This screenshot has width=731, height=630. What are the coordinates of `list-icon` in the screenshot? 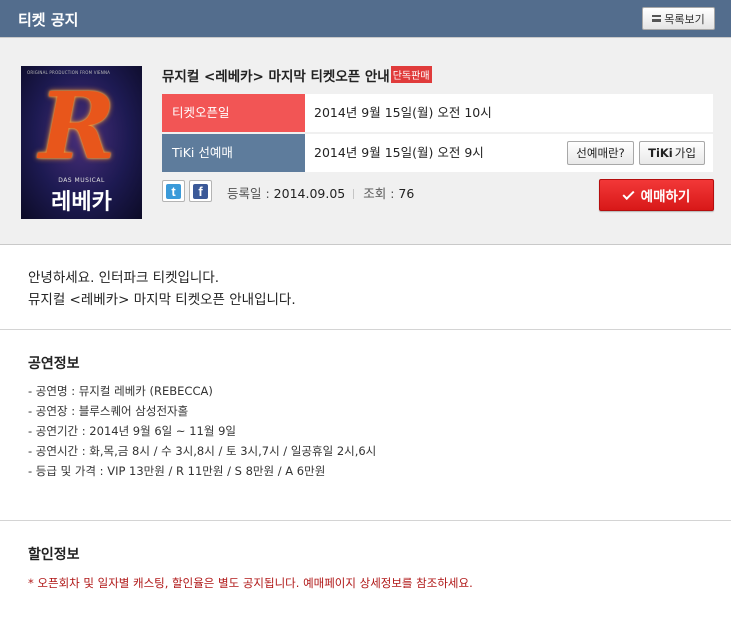 It's located at (657, 18).